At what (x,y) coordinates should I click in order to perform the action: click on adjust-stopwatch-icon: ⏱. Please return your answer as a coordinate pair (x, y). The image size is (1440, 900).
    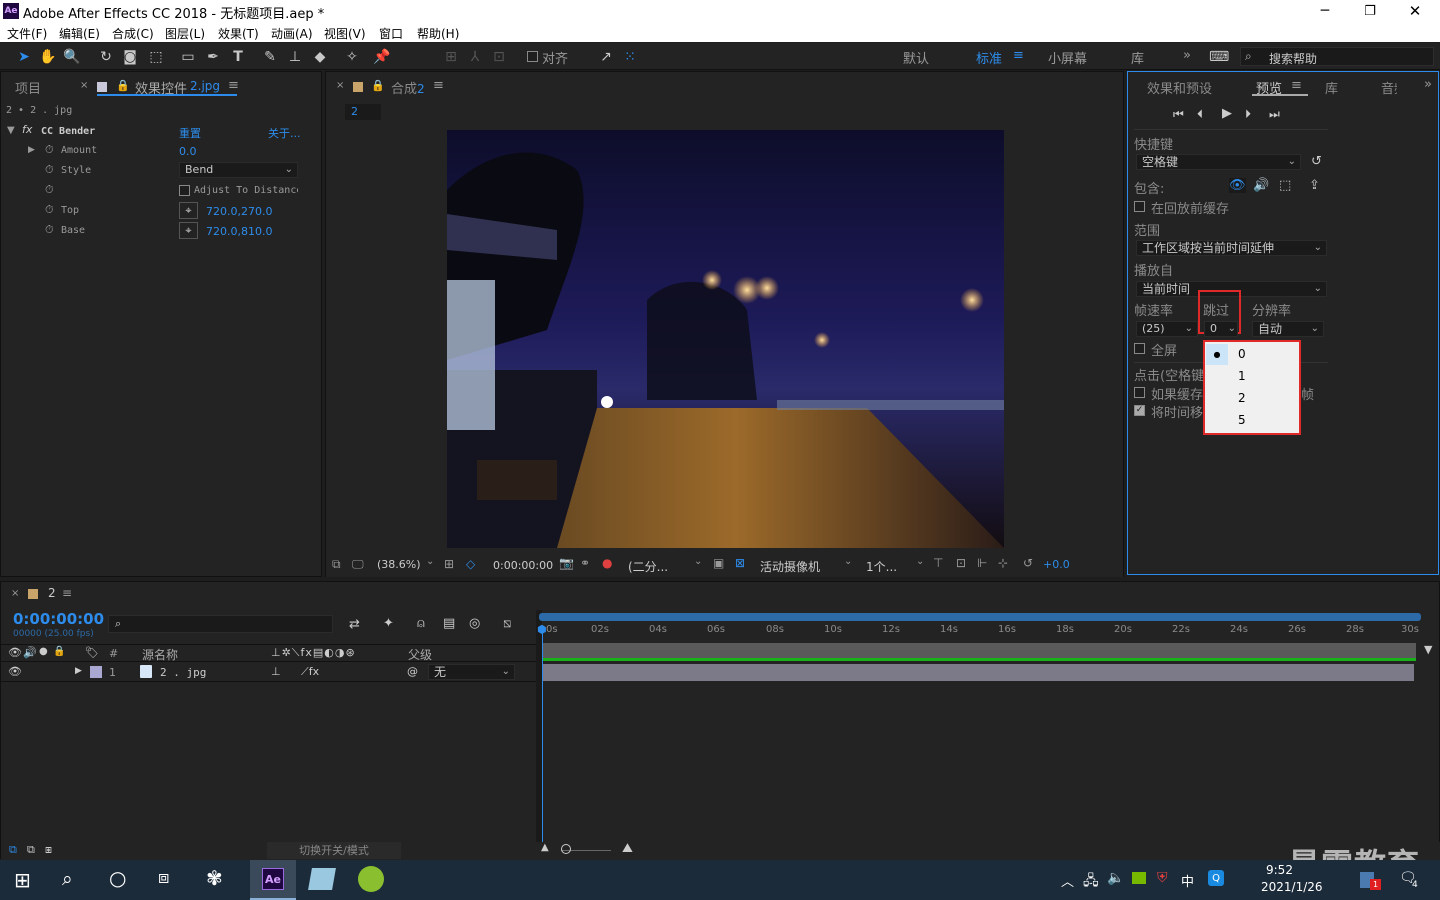
    Looking at the image, I should click on (49, 190).